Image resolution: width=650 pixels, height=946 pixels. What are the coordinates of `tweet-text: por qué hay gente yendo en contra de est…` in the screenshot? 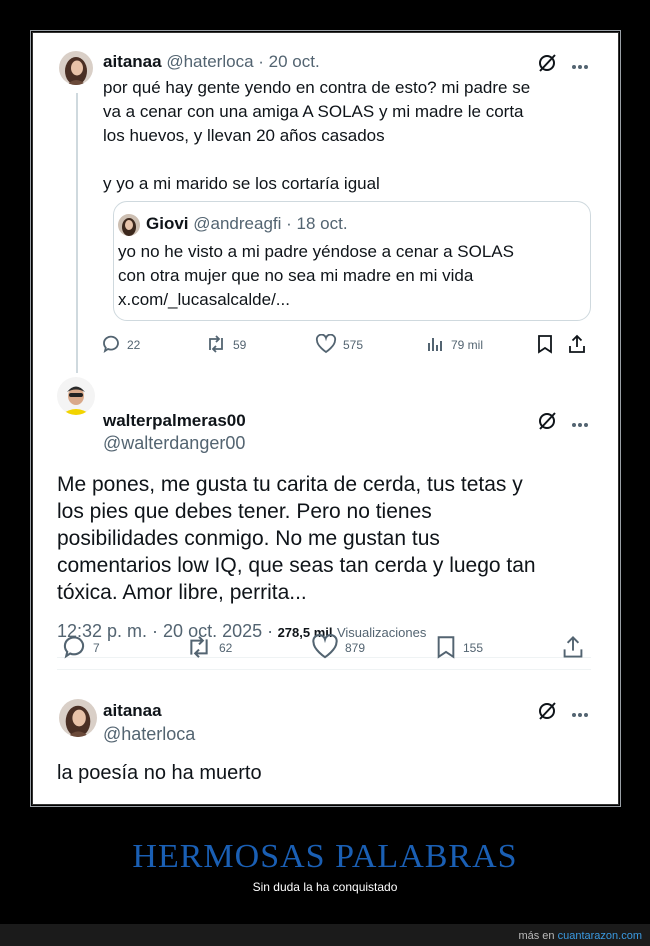 It's located at (316, 136).